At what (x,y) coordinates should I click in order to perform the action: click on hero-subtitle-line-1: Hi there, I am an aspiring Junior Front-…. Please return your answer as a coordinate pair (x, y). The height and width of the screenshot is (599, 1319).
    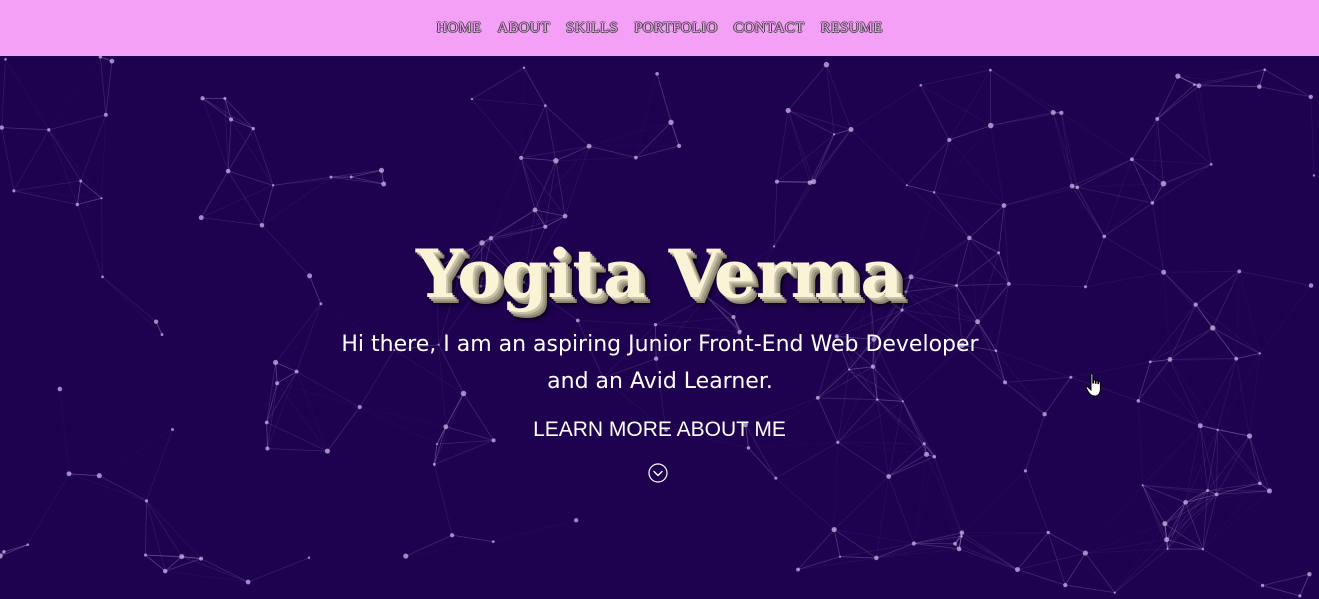
    Looking at the image, I should click on (660, 344).